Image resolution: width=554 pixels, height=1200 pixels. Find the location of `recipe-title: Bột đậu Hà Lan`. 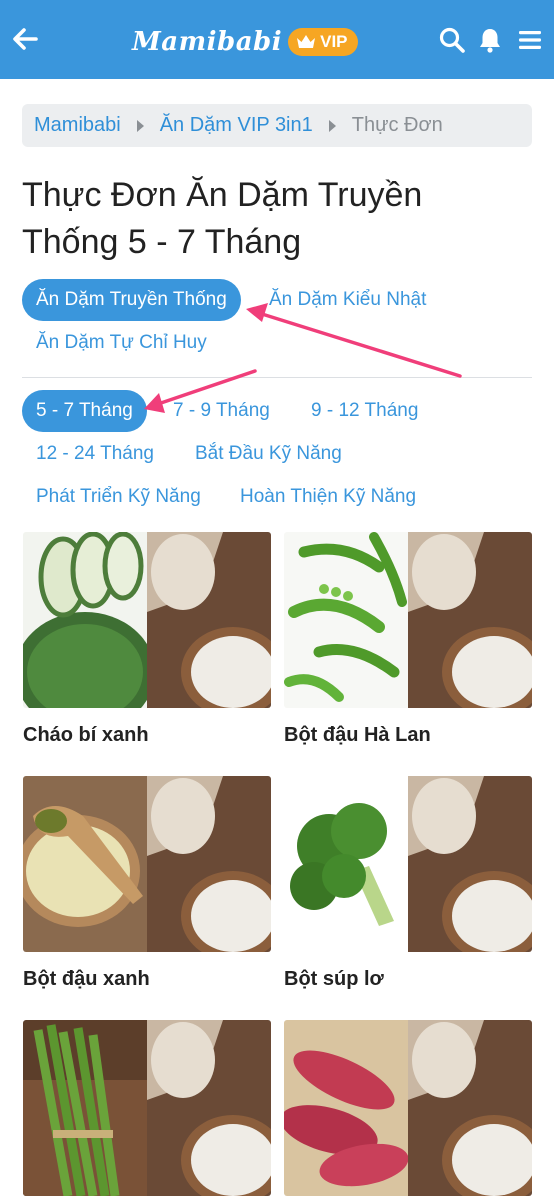

recipe-title: Bột đậu Hà Lan is located at coordinates (357, 735).